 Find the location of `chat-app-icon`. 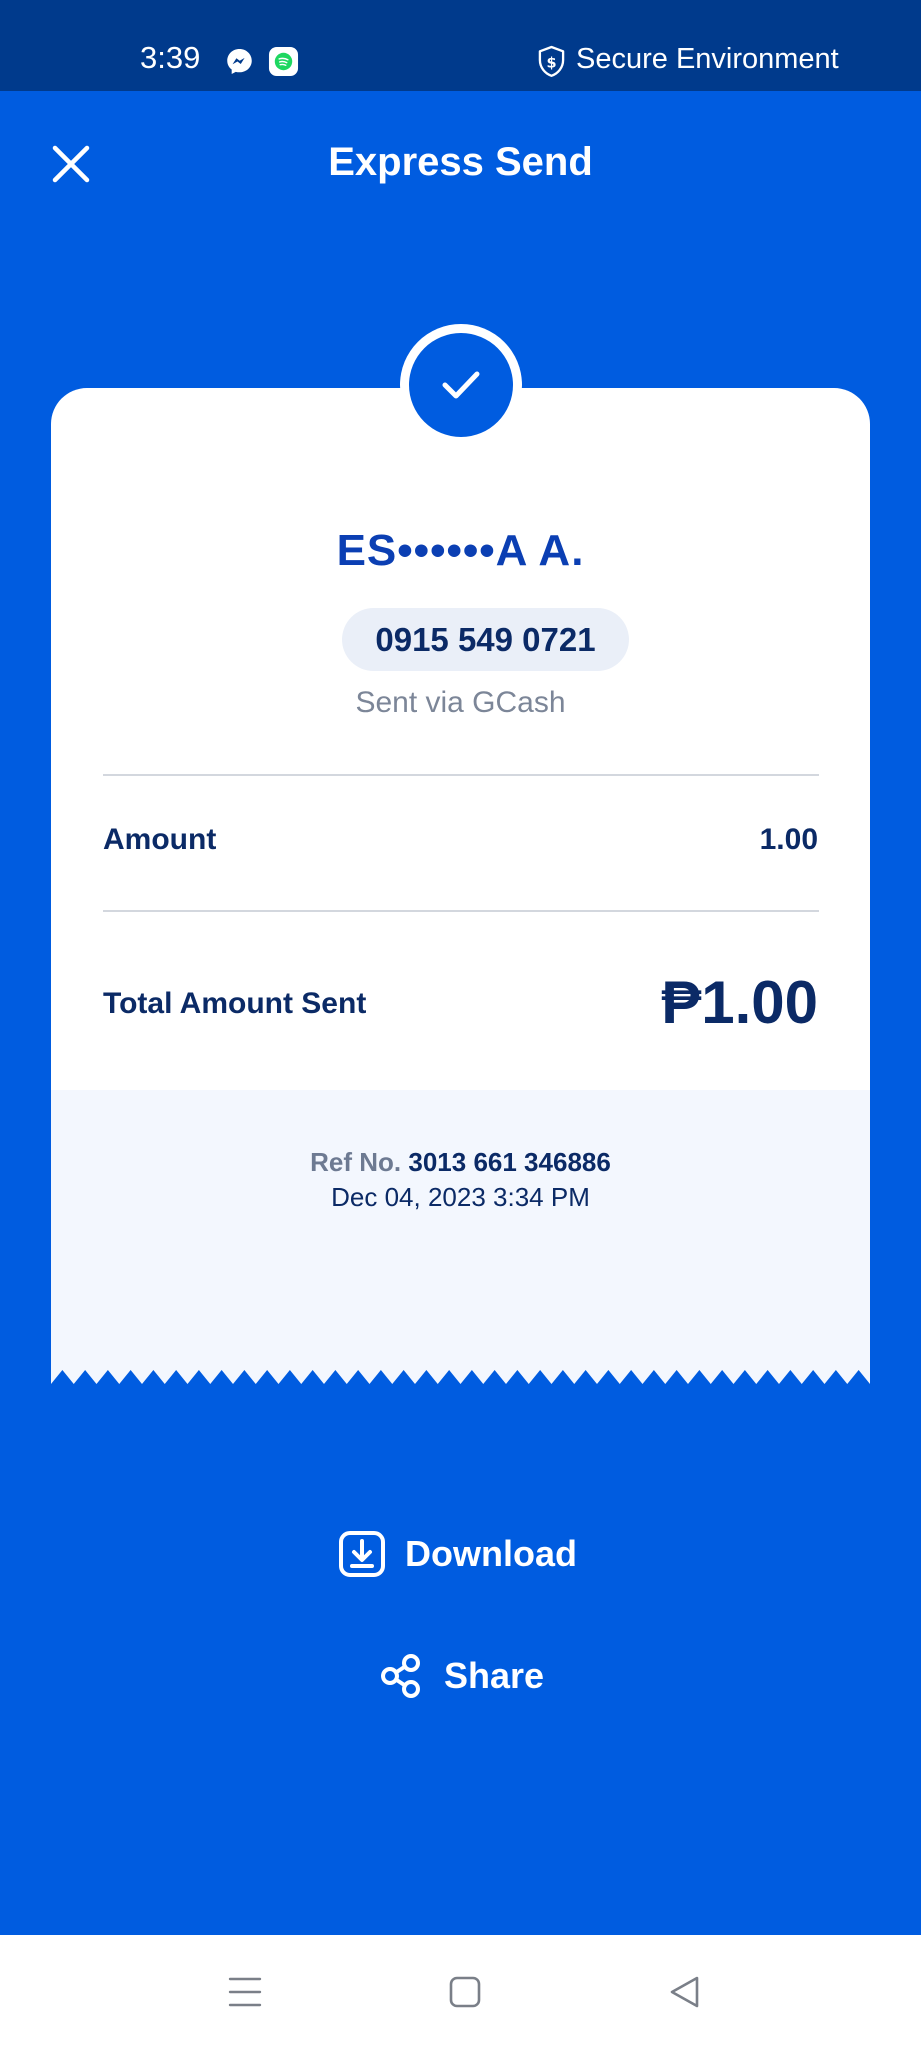

chat-app-icon is located at coordinates (283, 61).